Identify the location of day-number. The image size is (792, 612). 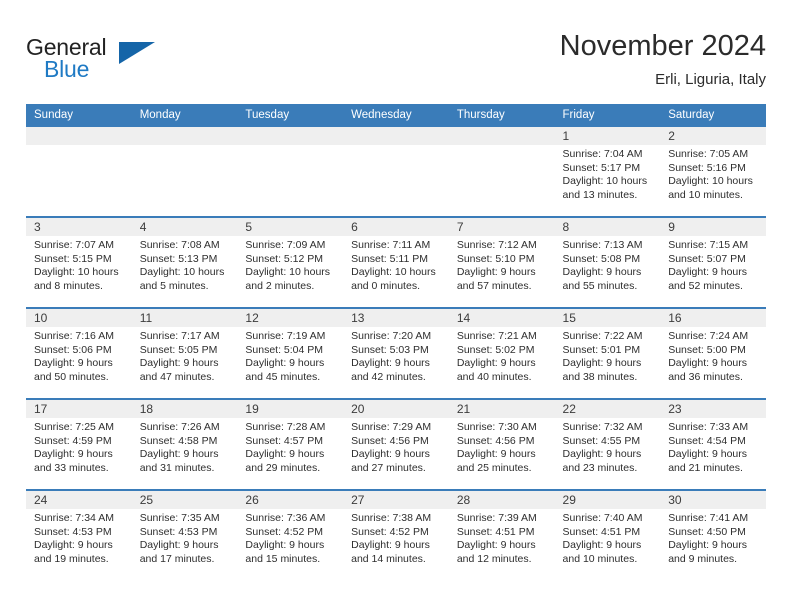
(501, 136).